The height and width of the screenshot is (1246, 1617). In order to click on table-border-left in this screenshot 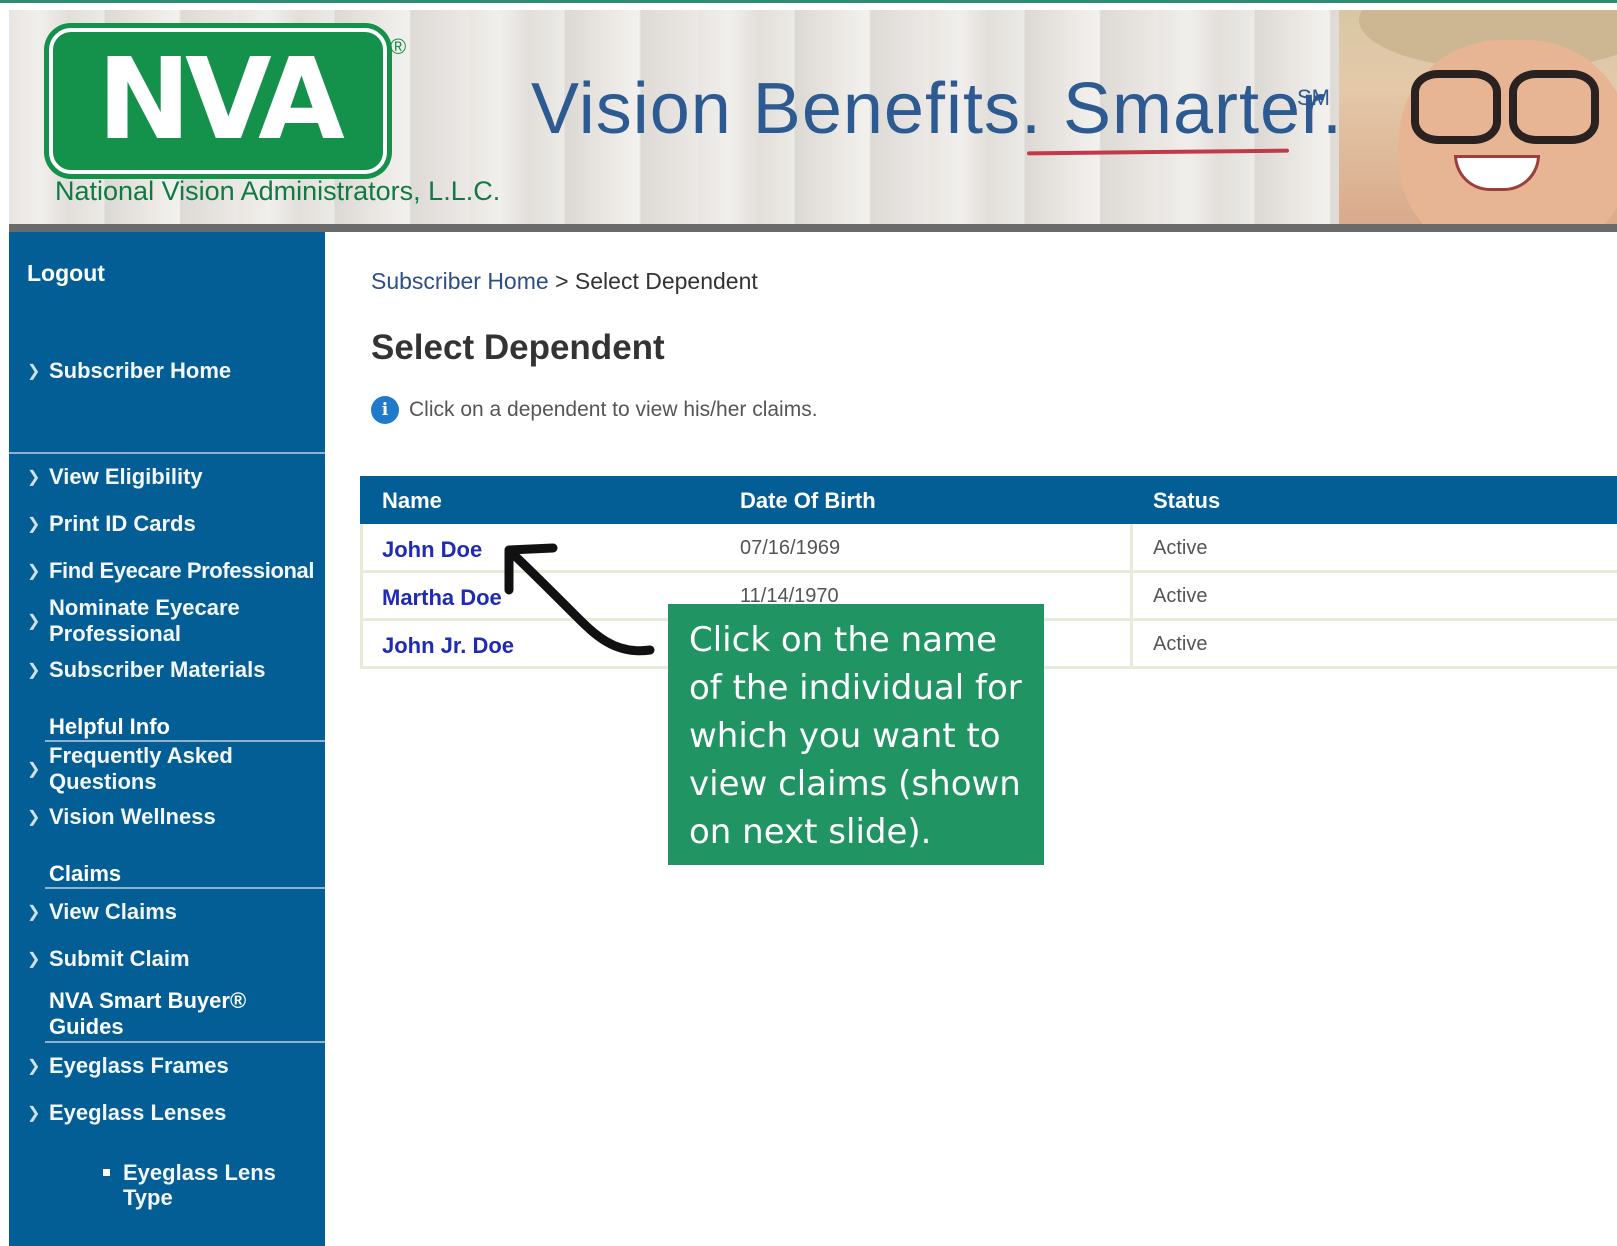, I will do `click(361, 596)`.